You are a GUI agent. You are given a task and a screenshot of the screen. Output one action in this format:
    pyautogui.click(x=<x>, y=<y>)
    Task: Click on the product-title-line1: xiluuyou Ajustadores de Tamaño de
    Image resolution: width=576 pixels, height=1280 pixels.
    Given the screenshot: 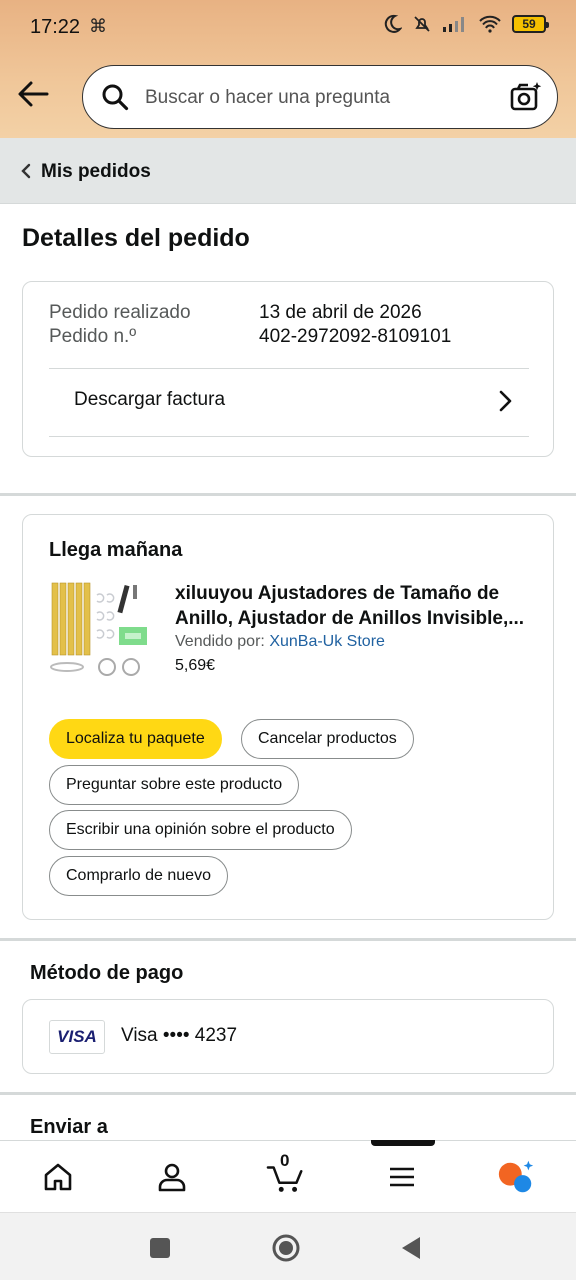 What is the action you would take?
    pyautogui.click(x=355, y=593)
    